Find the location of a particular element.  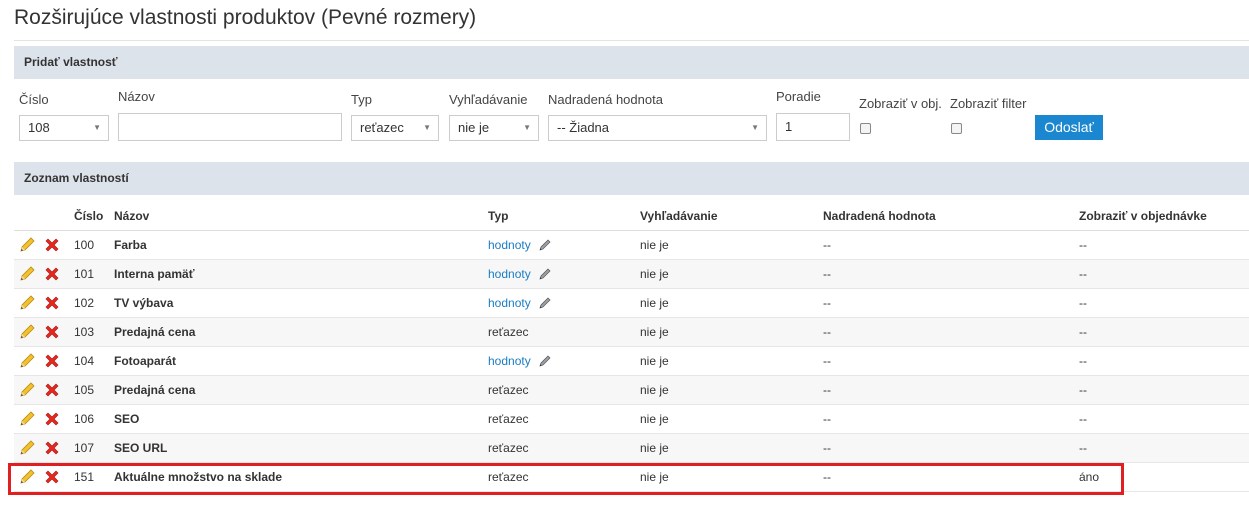

col-cislo: Číslo is located at coordinates (94, 216).